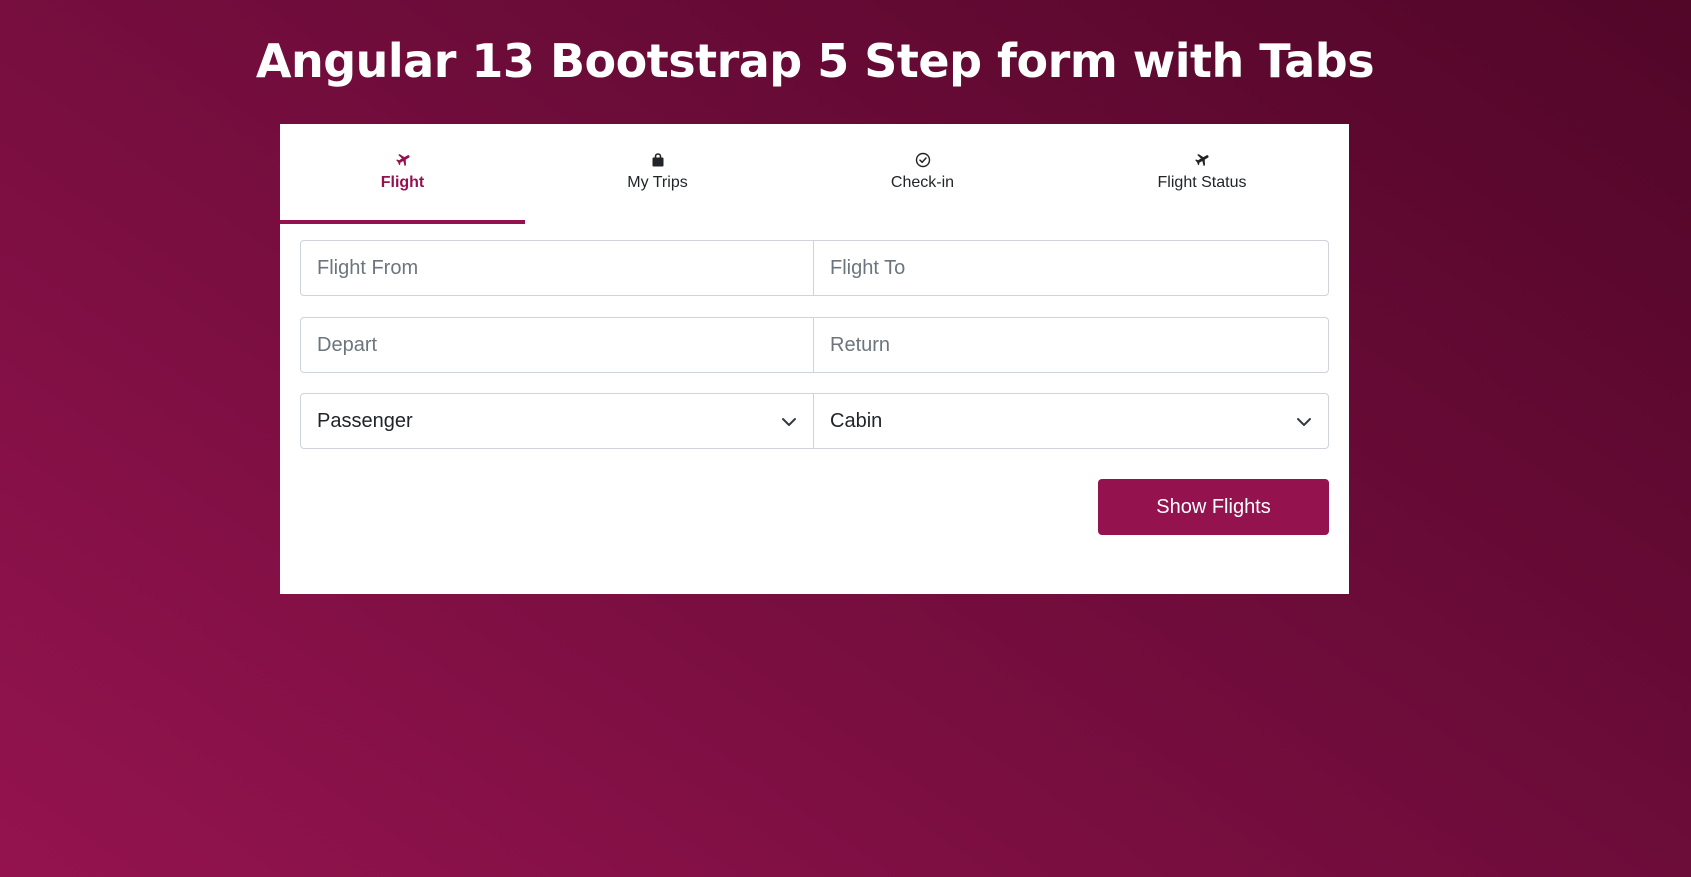  I want to click on passenger-select-value: Passenger, so click(365, 420).